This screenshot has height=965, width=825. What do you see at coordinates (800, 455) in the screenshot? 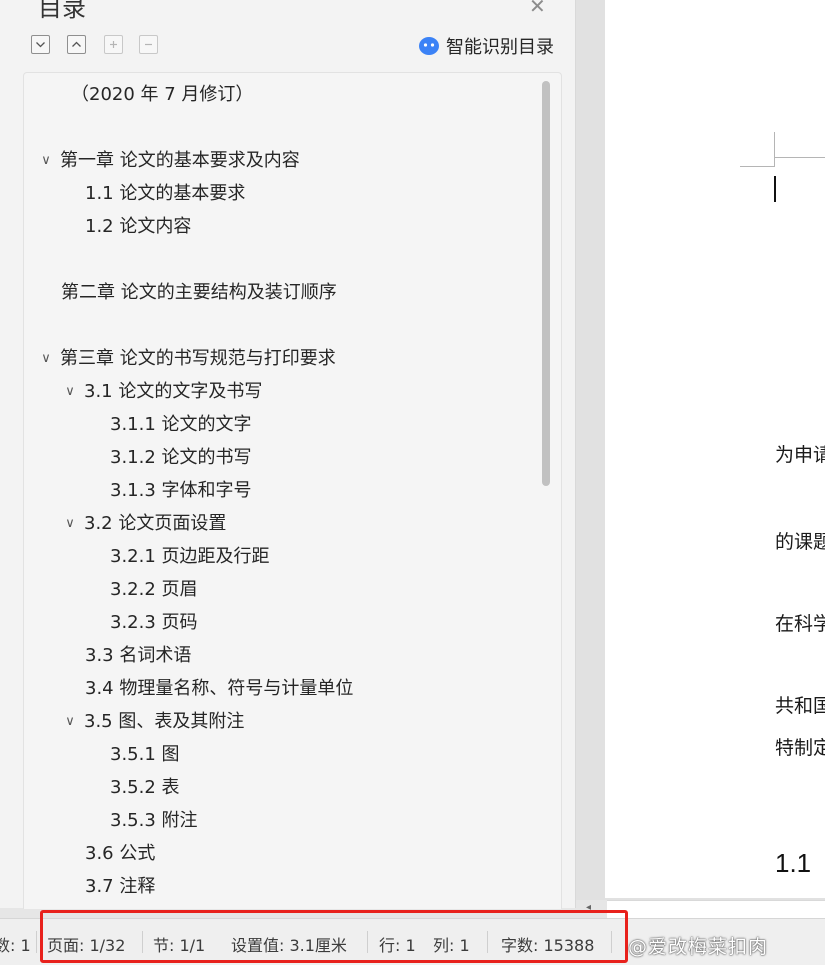
I see `document-text-line: 为申请` at bounding box center [800, 455].